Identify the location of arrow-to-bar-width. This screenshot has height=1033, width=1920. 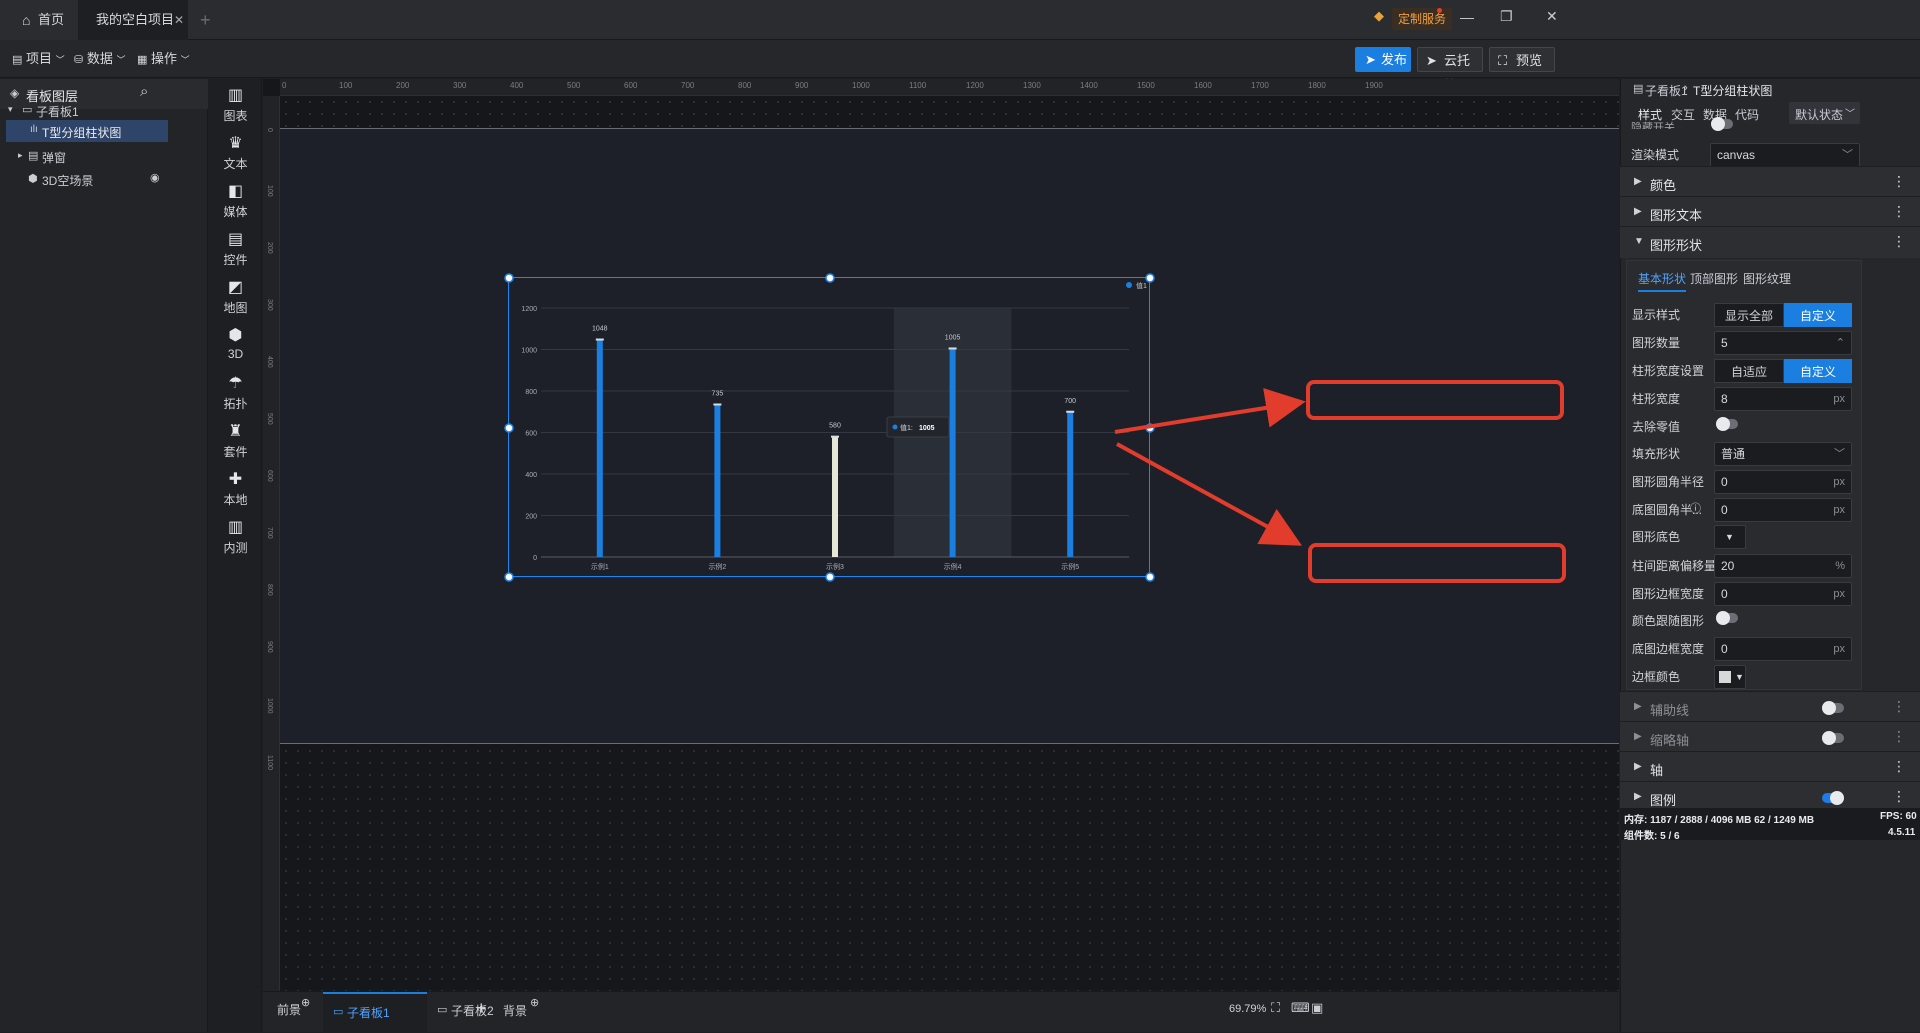
(1210, 411).